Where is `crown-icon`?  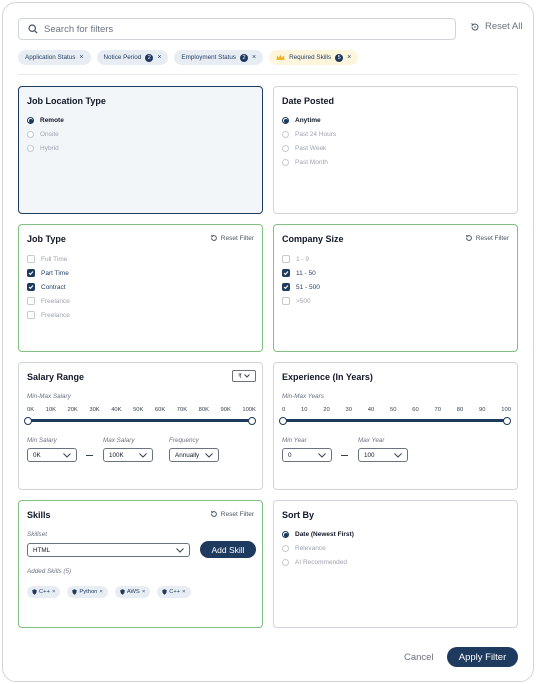
crown-icon is located at coordinates (280, 57).